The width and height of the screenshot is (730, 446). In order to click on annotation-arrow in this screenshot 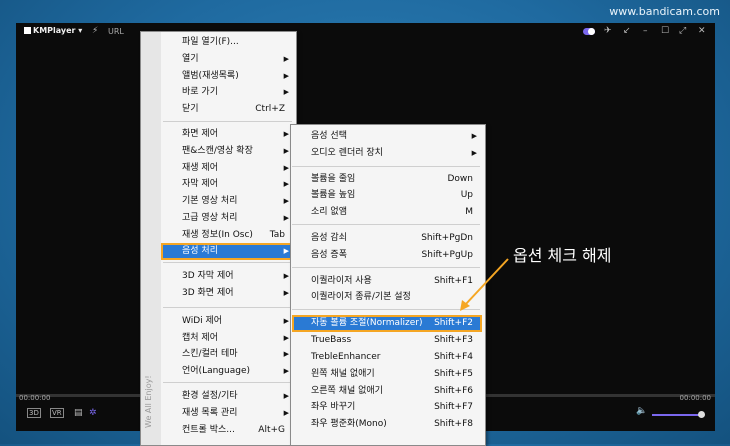, I will do `click(484, 284)`.